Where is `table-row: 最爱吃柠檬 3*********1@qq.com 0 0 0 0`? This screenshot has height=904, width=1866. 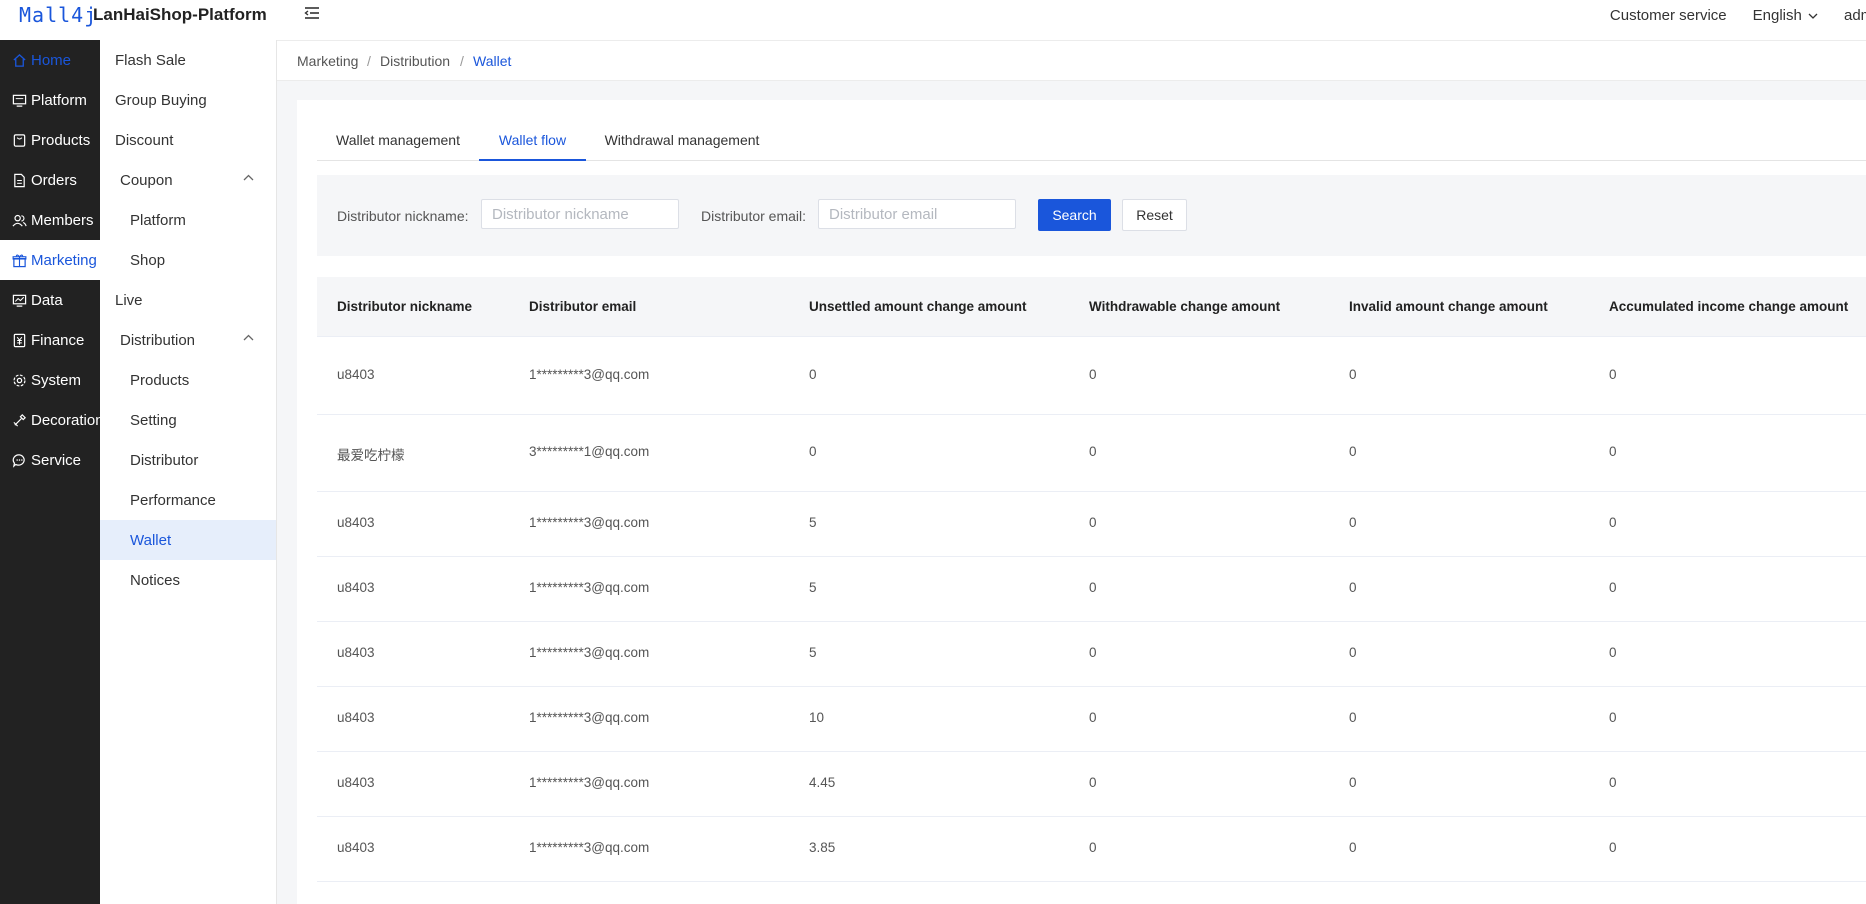 table-row: 最爱吃柠檬 3*********1@qq.com 0 0 0 0 is located at coordinates (1091, 453).